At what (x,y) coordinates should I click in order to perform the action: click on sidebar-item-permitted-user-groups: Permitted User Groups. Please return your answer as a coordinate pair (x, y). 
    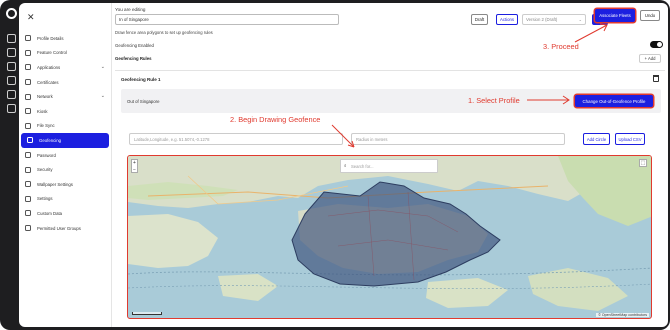
    Looking at the image, I should click on (65, 228).